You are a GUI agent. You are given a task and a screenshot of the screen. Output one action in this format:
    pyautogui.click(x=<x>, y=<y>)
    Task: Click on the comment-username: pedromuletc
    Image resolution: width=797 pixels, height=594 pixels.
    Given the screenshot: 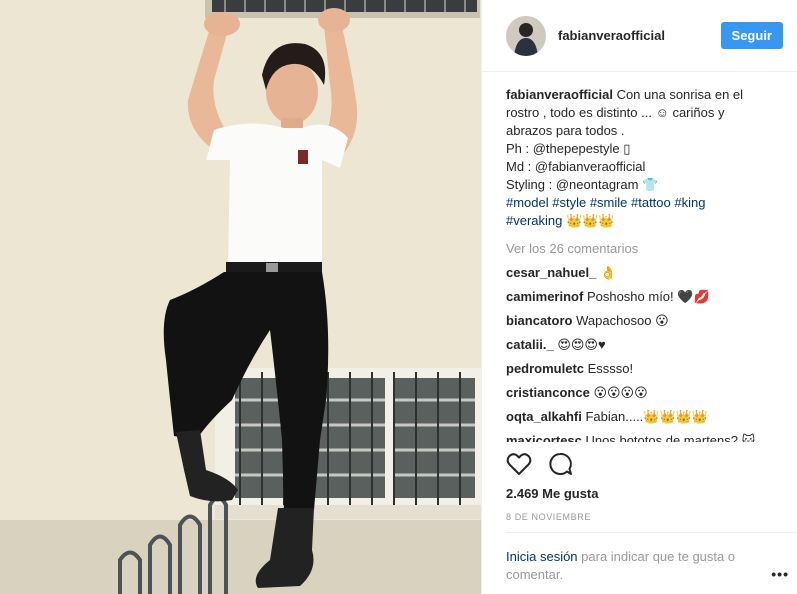 What is the action you would take?
    pyautogui.click(x=545, y=368)
    